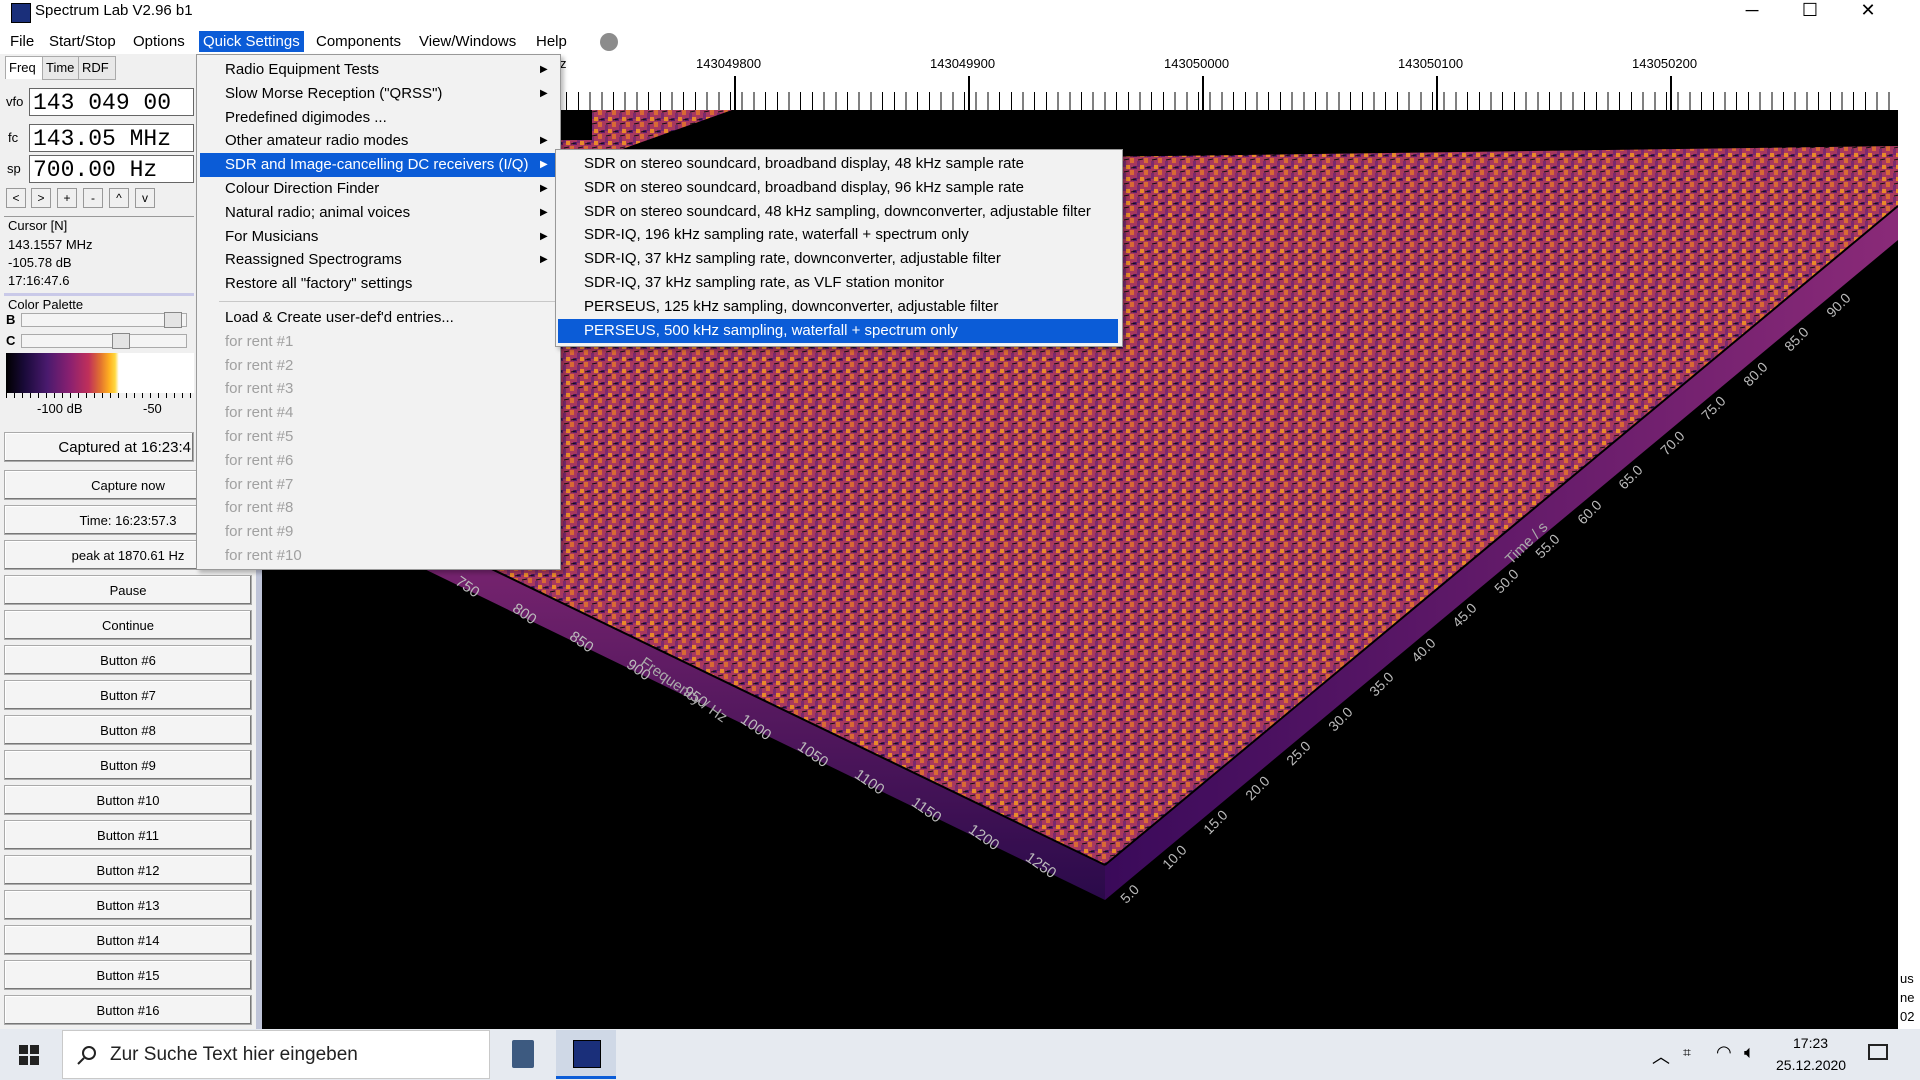 The width and height of the screenshot is (1920, 1080). What do you see at coordinates (259, 484) in the screenshot?
I see `menu-item-label: for rent #7` at bounding box center [259, 484].